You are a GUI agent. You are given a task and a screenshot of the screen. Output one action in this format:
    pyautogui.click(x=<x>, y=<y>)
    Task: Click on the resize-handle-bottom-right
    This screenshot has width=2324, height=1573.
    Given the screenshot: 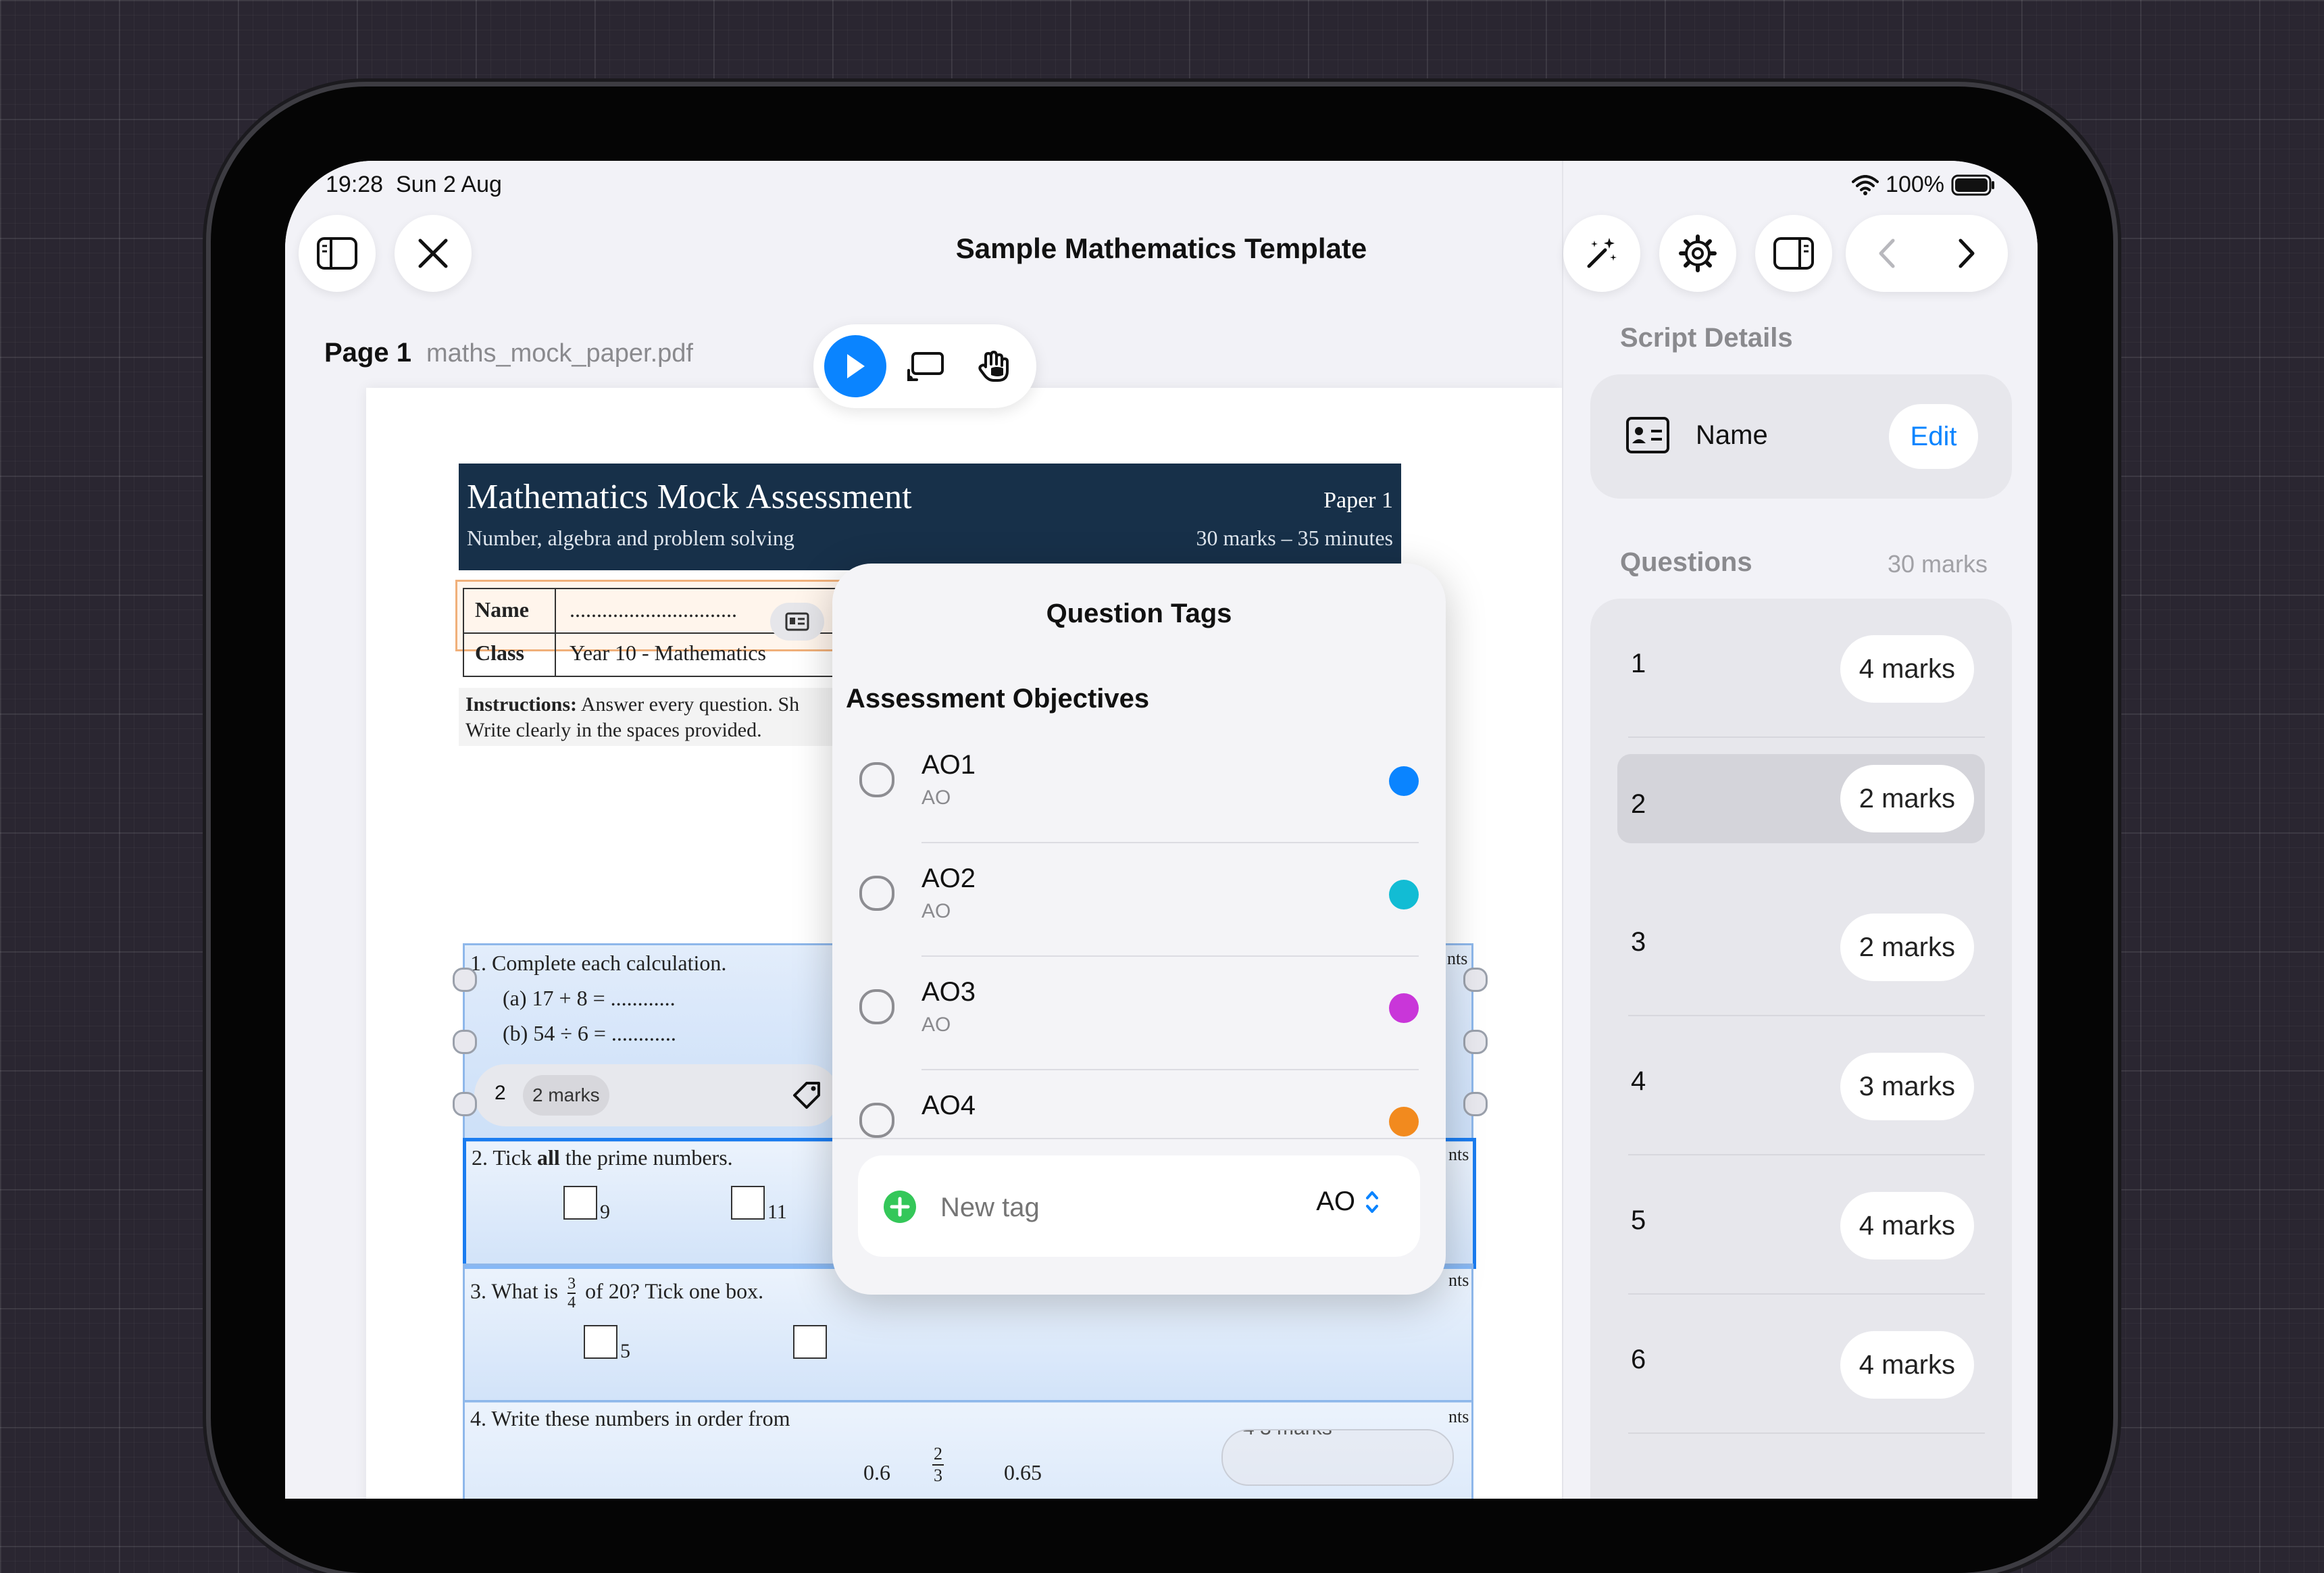 What is the action you would take?
    pyautogui.click(x=1475, y=1104)
    